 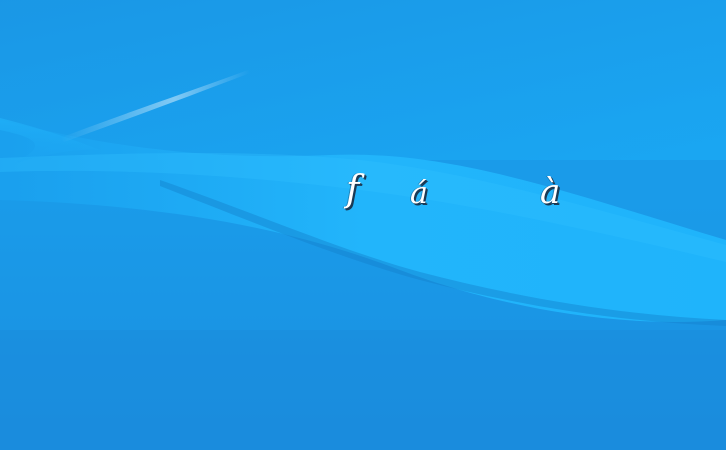 I want to click on desktop-glyph-f: f, so click(x=353, y=189).